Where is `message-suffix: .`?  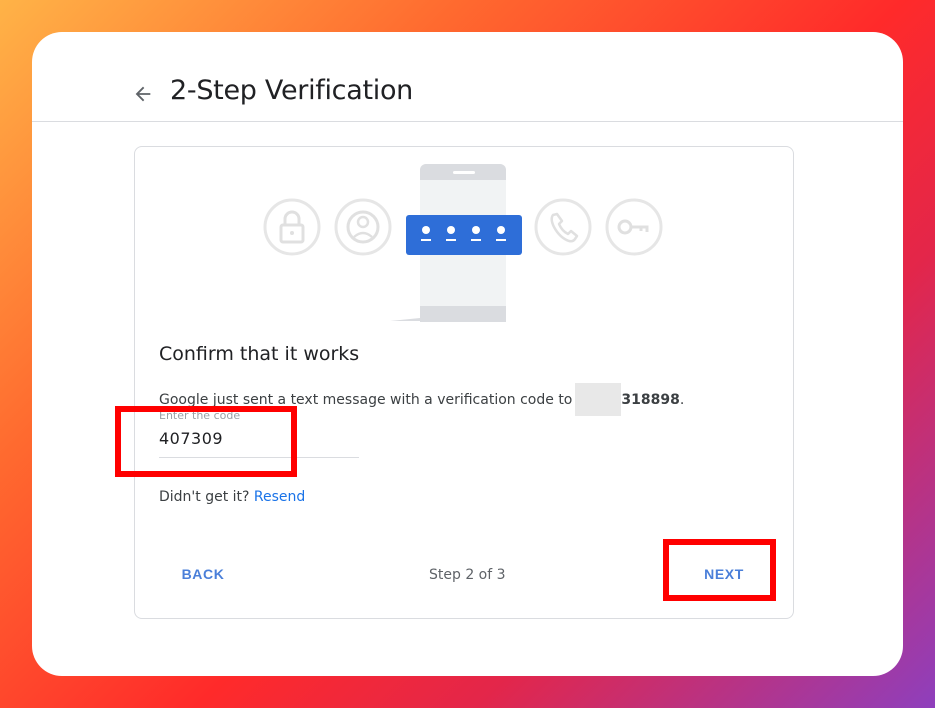
message-suffix: . is located at coordinates (682, 399).